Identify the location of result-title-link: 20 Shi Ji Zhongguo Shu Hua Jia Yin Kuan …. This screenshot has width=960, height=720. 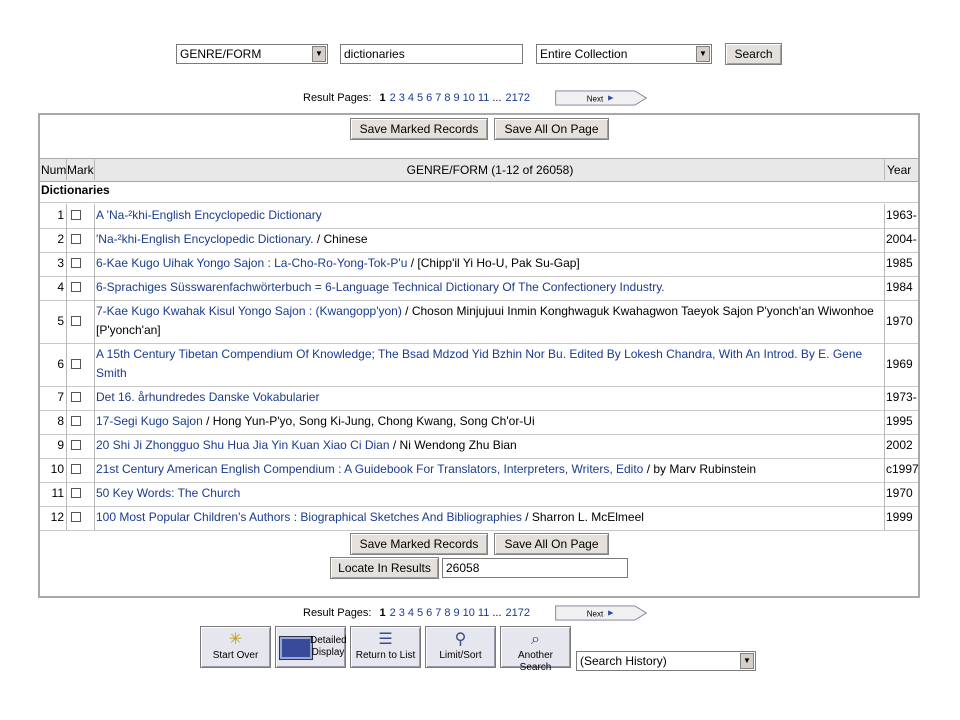
(243, 445).